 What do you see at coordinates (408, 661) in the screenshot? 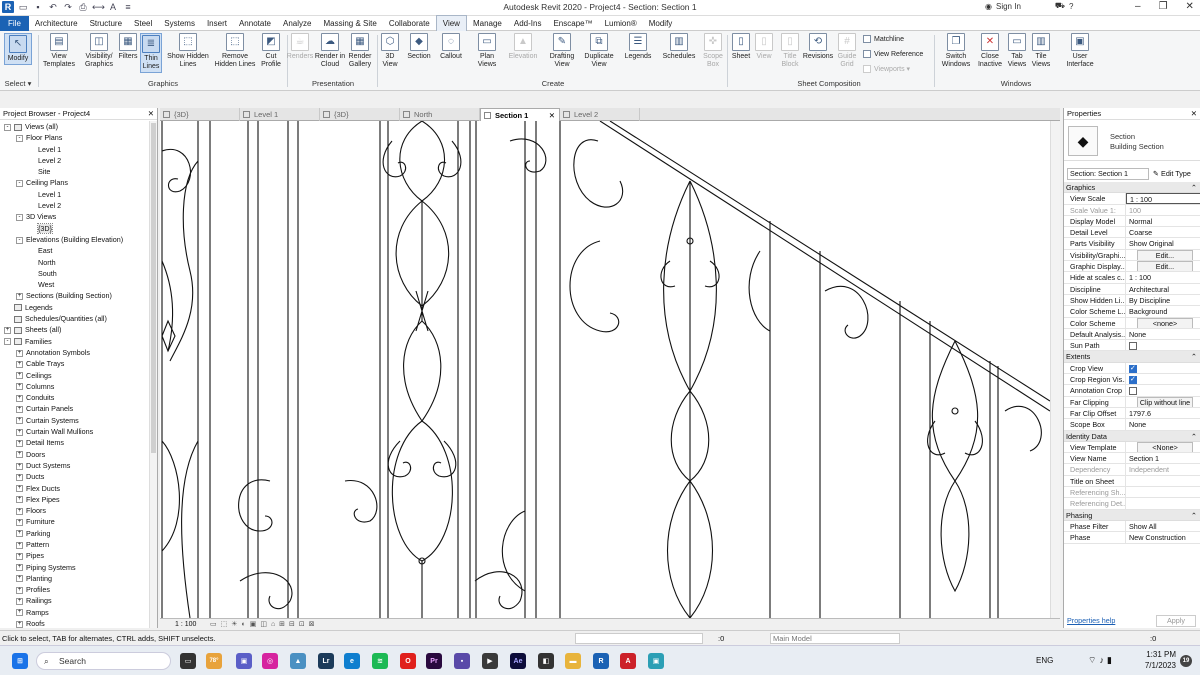
I see `opera-icon: O` at bounding box center [408, 661].